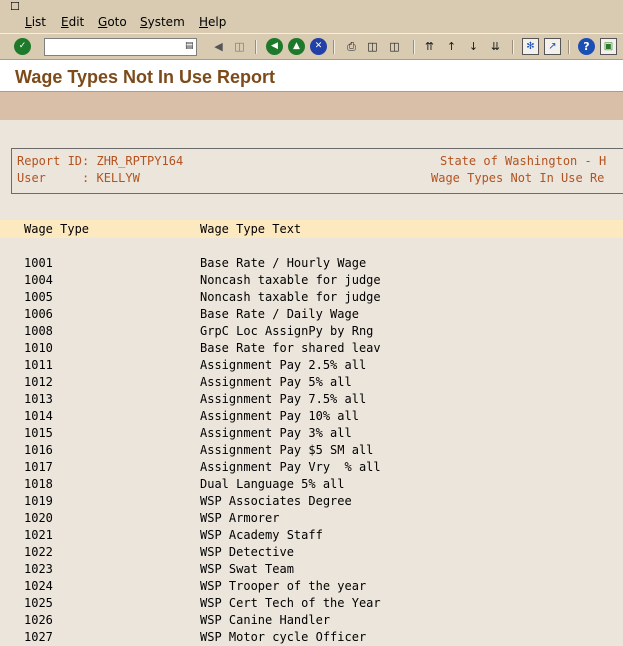 This screenshot has height=646, width=623. Describe the element at coordinates (518, 178) in the screenshot. I see `report-name-label: Wage Types Not In Use Re` at that location.